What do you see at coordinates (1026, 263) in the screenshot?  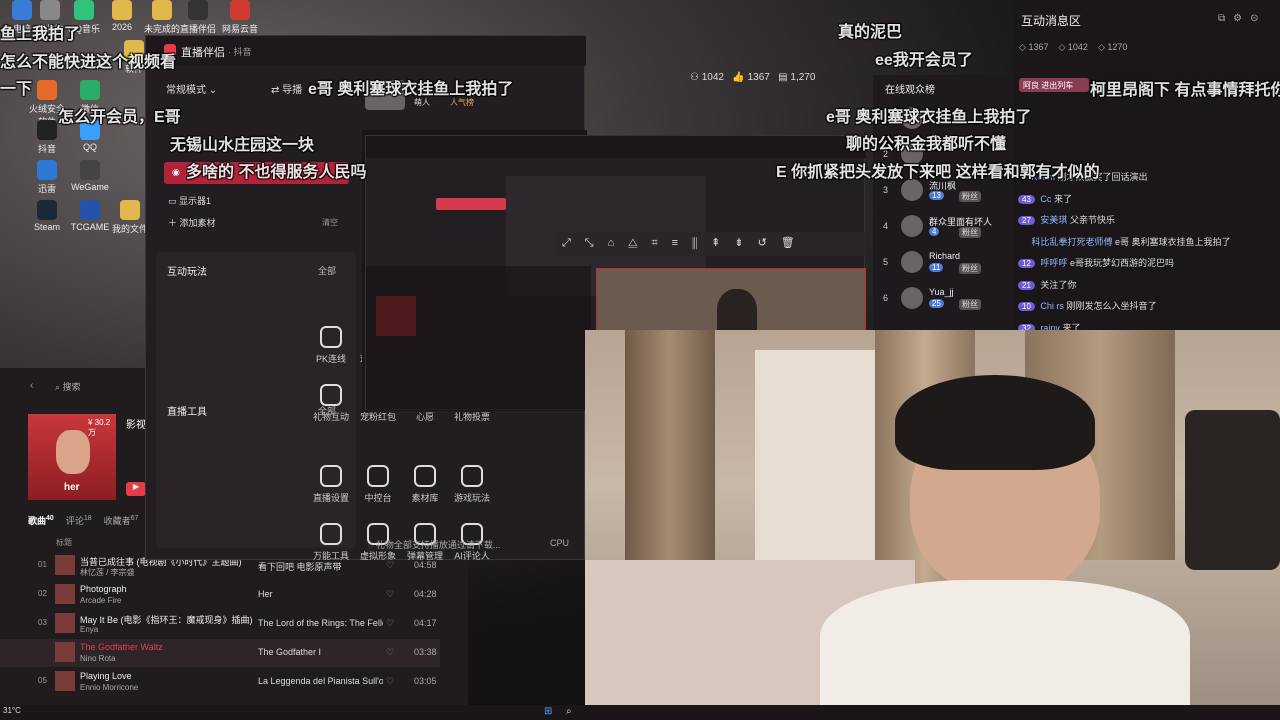 I see `level-badge: 12` at bounding box center [1026, 263].